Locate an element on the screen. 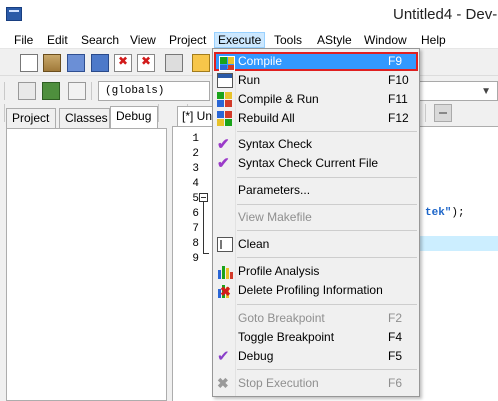  menu-item-label: Syntax Check is located at coordinates (275, 144).